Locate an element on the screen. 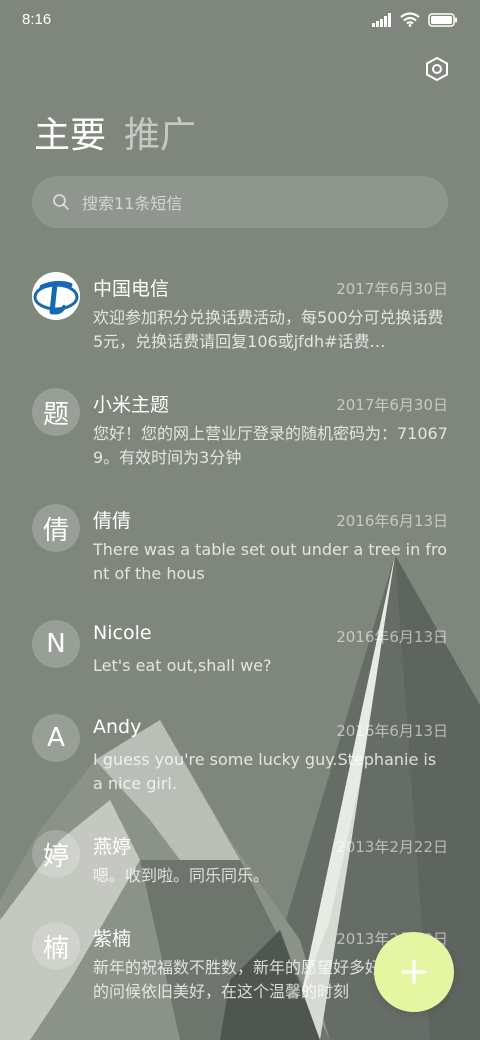  search-placeholder: 搜索11条短信 is located at coordinates (132, 203).